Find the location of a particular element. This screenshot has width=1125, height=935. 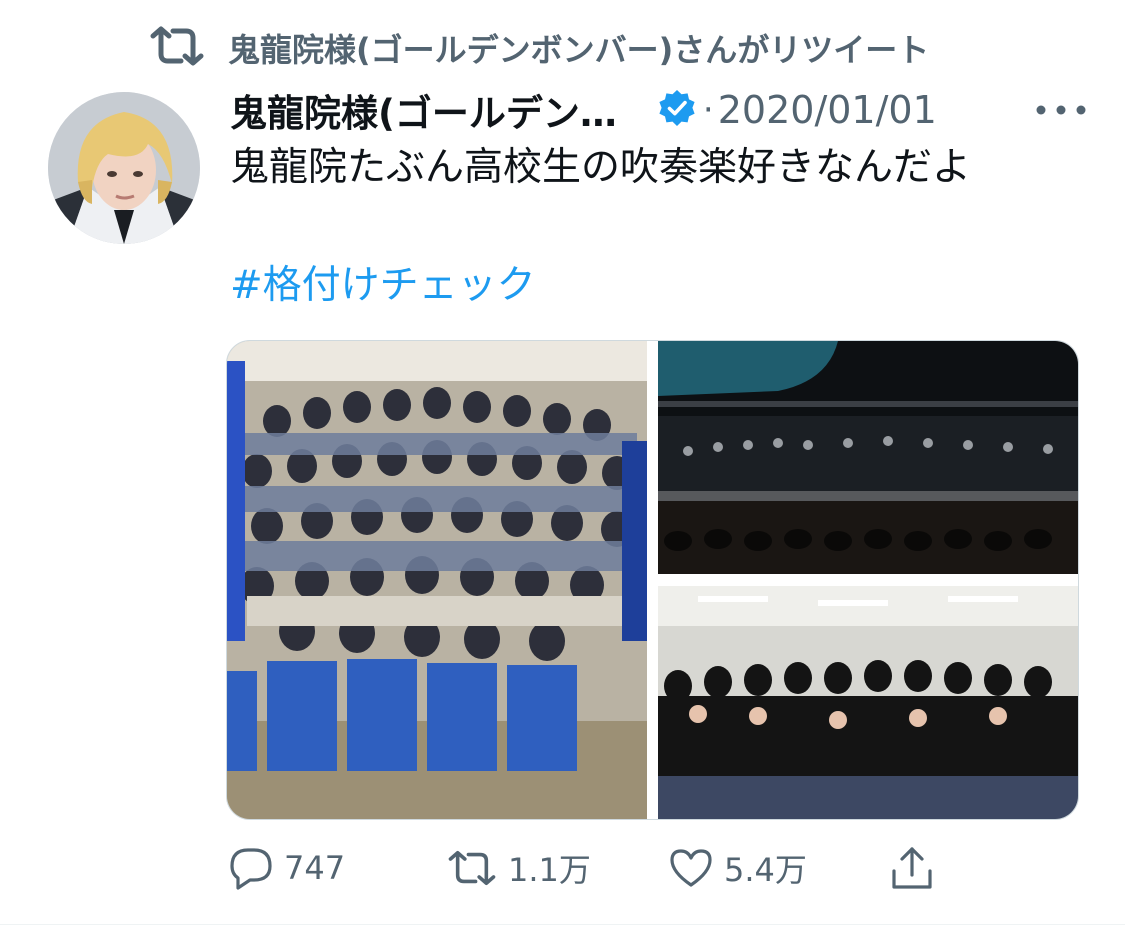

bottom-divider is located at coordinates (562, 924).